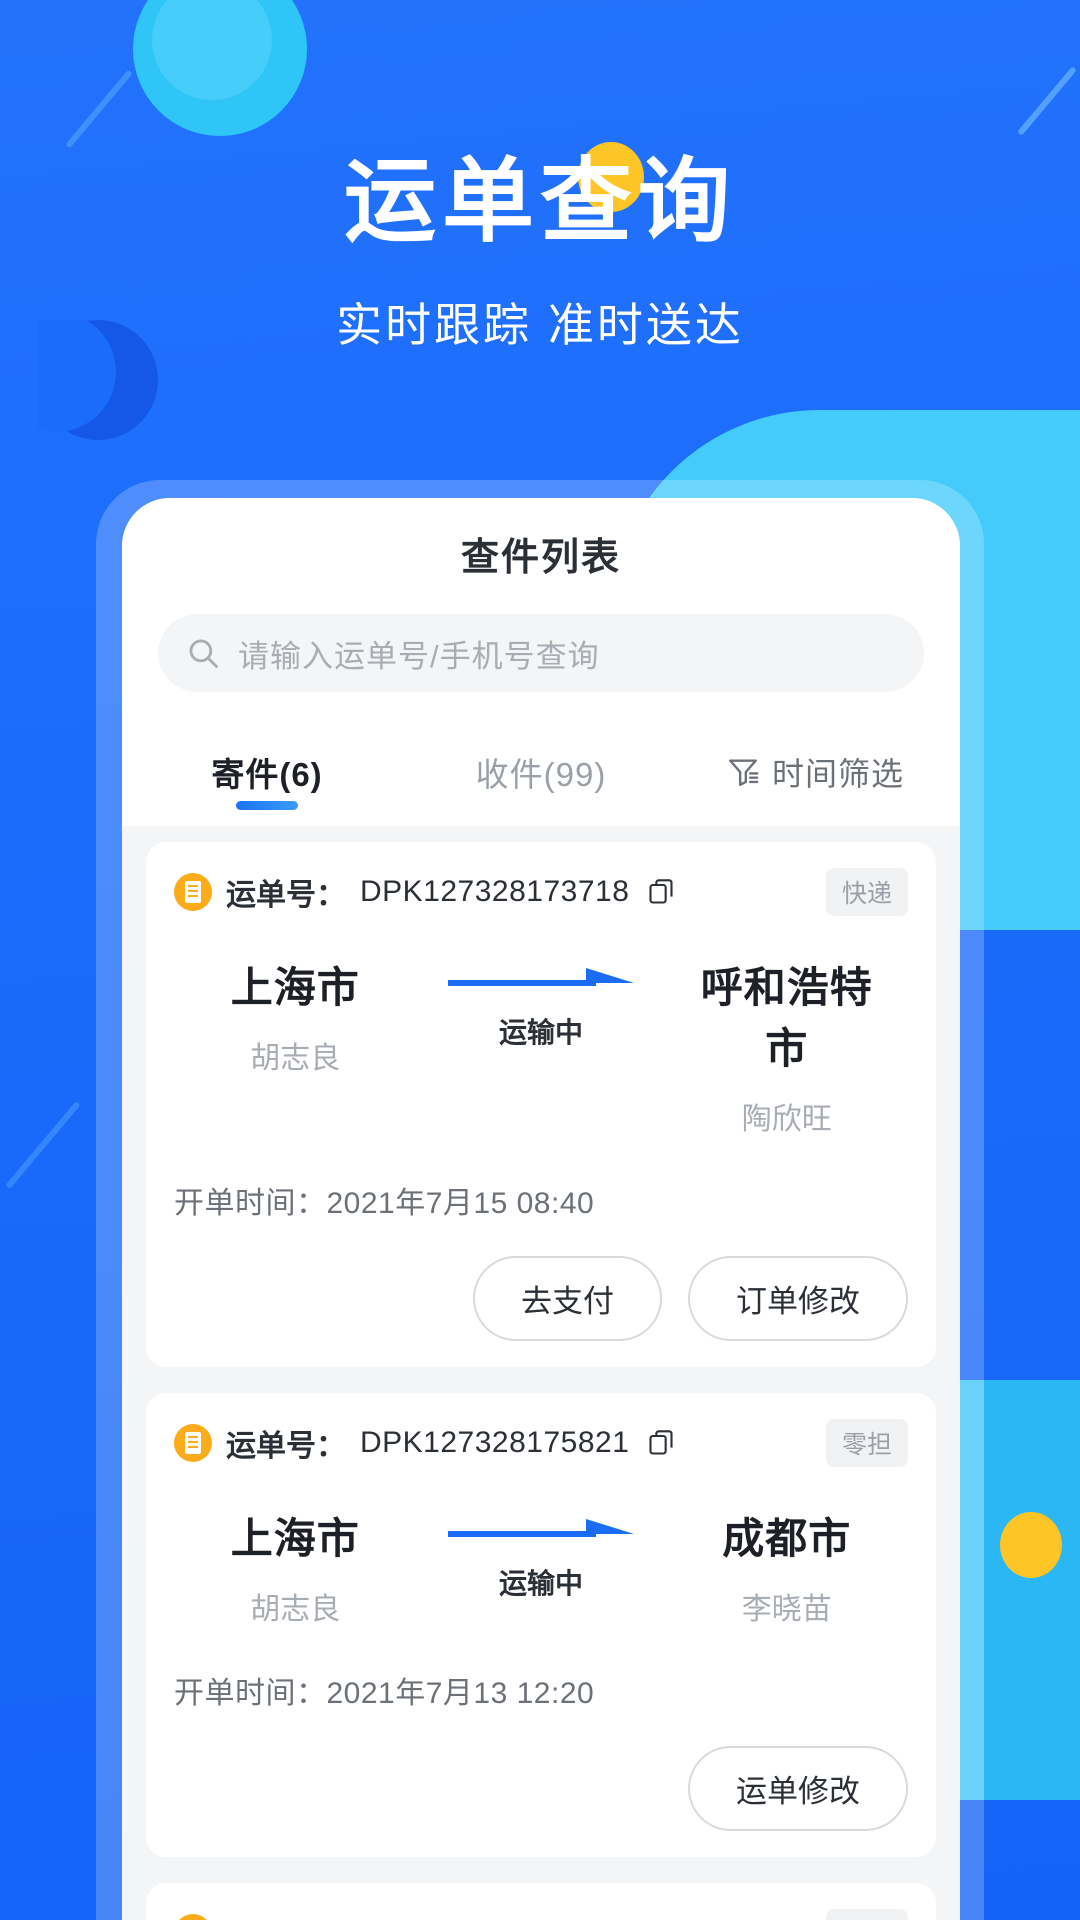 This screenshot has width=1080, height=1920. I want to click on tab-active-indicator, so click(267, 805).